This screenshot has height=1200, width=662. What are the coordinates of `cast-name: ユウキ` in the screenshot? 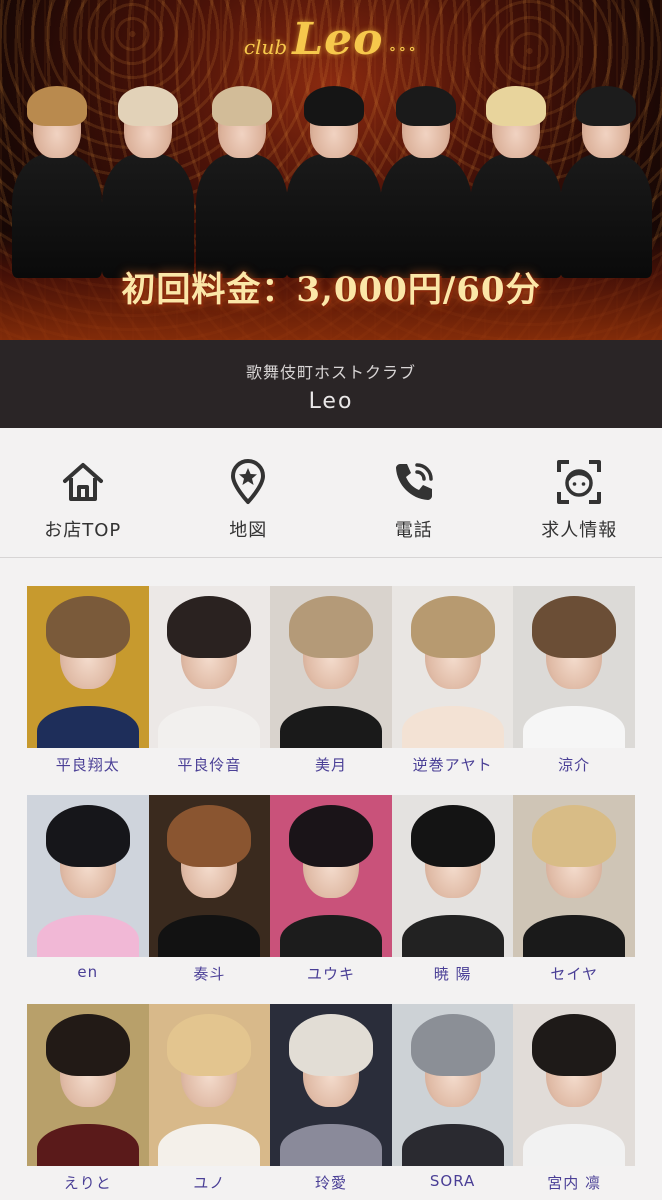 It's located at (331, 973).